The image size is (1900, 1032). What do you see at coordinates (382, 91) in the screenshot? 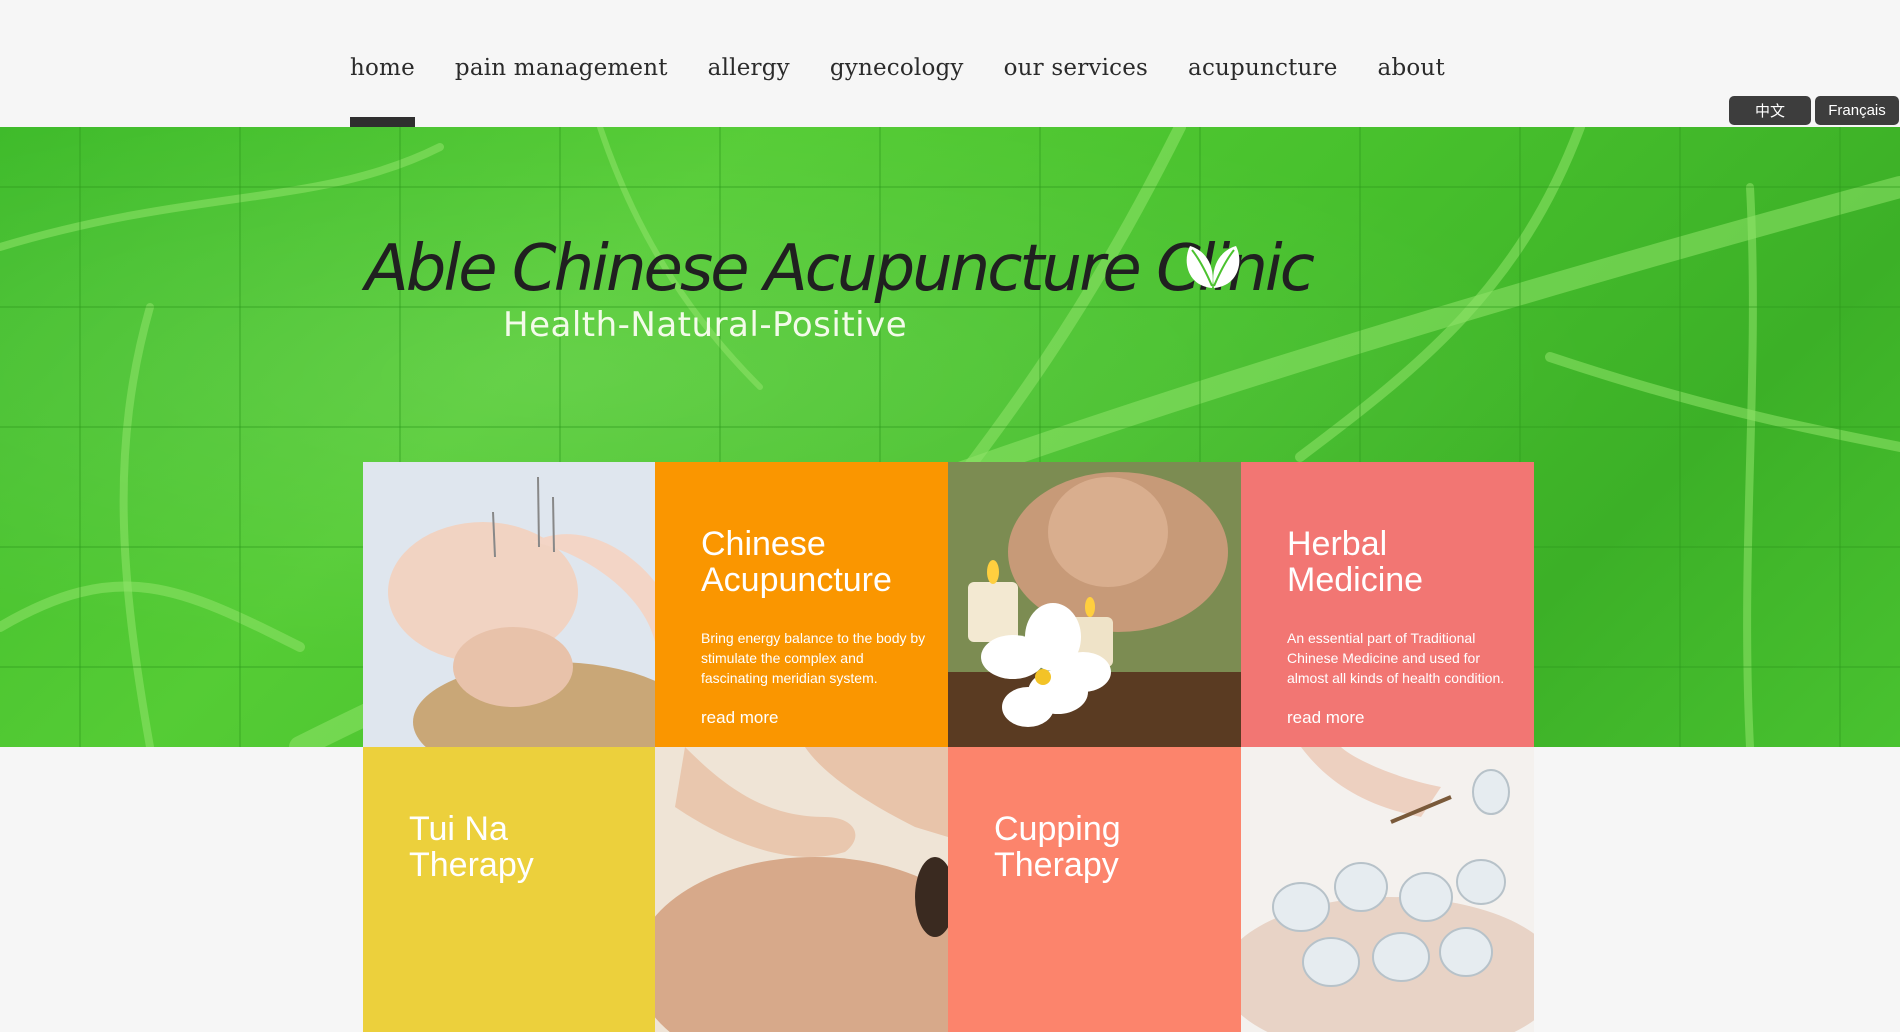
I see `nav-item-home: home` at bounding box center [382, 91].